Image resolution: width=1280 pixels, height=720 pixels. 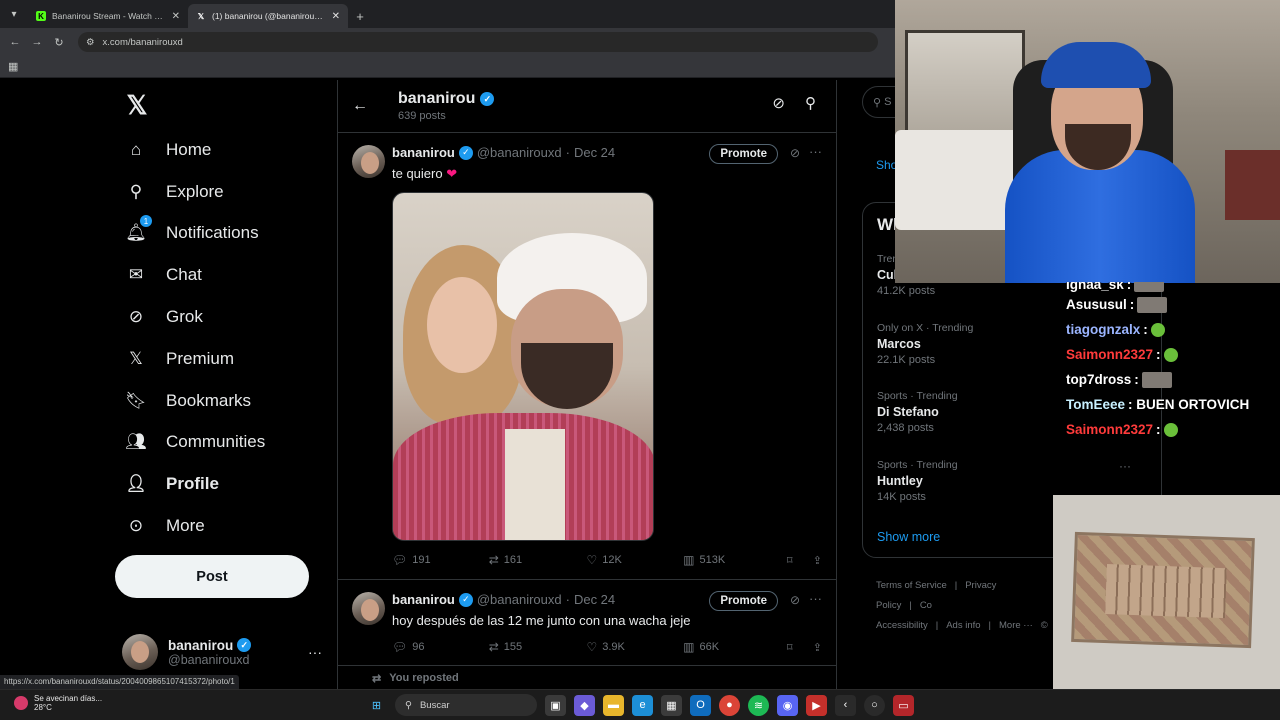 What do you see at coordinates (735, 560) in the screenshot?
I see `views-button: ▥ 513K` at bounding box center [735, 560].